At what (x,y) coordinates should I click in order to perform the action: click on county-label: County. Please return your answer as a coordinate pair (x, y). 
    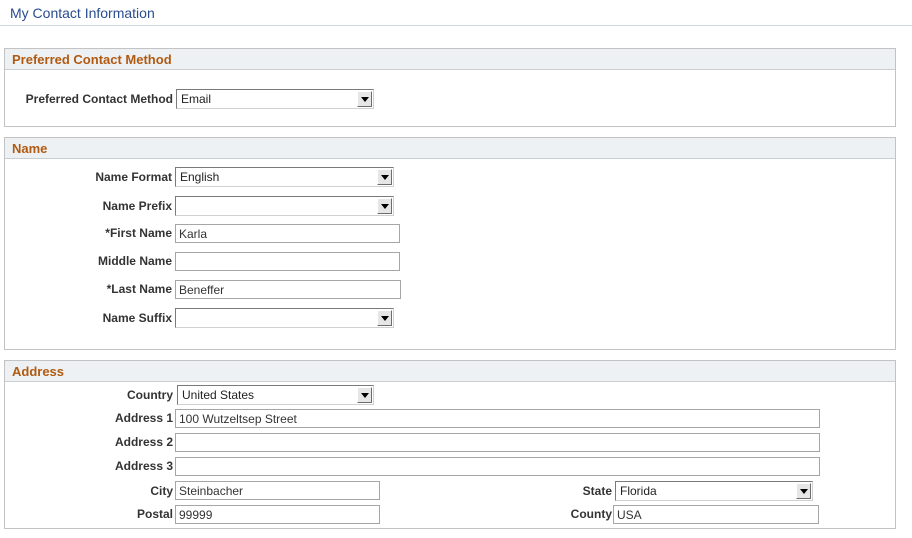
    Looking at the image, I should click on (591, 514).